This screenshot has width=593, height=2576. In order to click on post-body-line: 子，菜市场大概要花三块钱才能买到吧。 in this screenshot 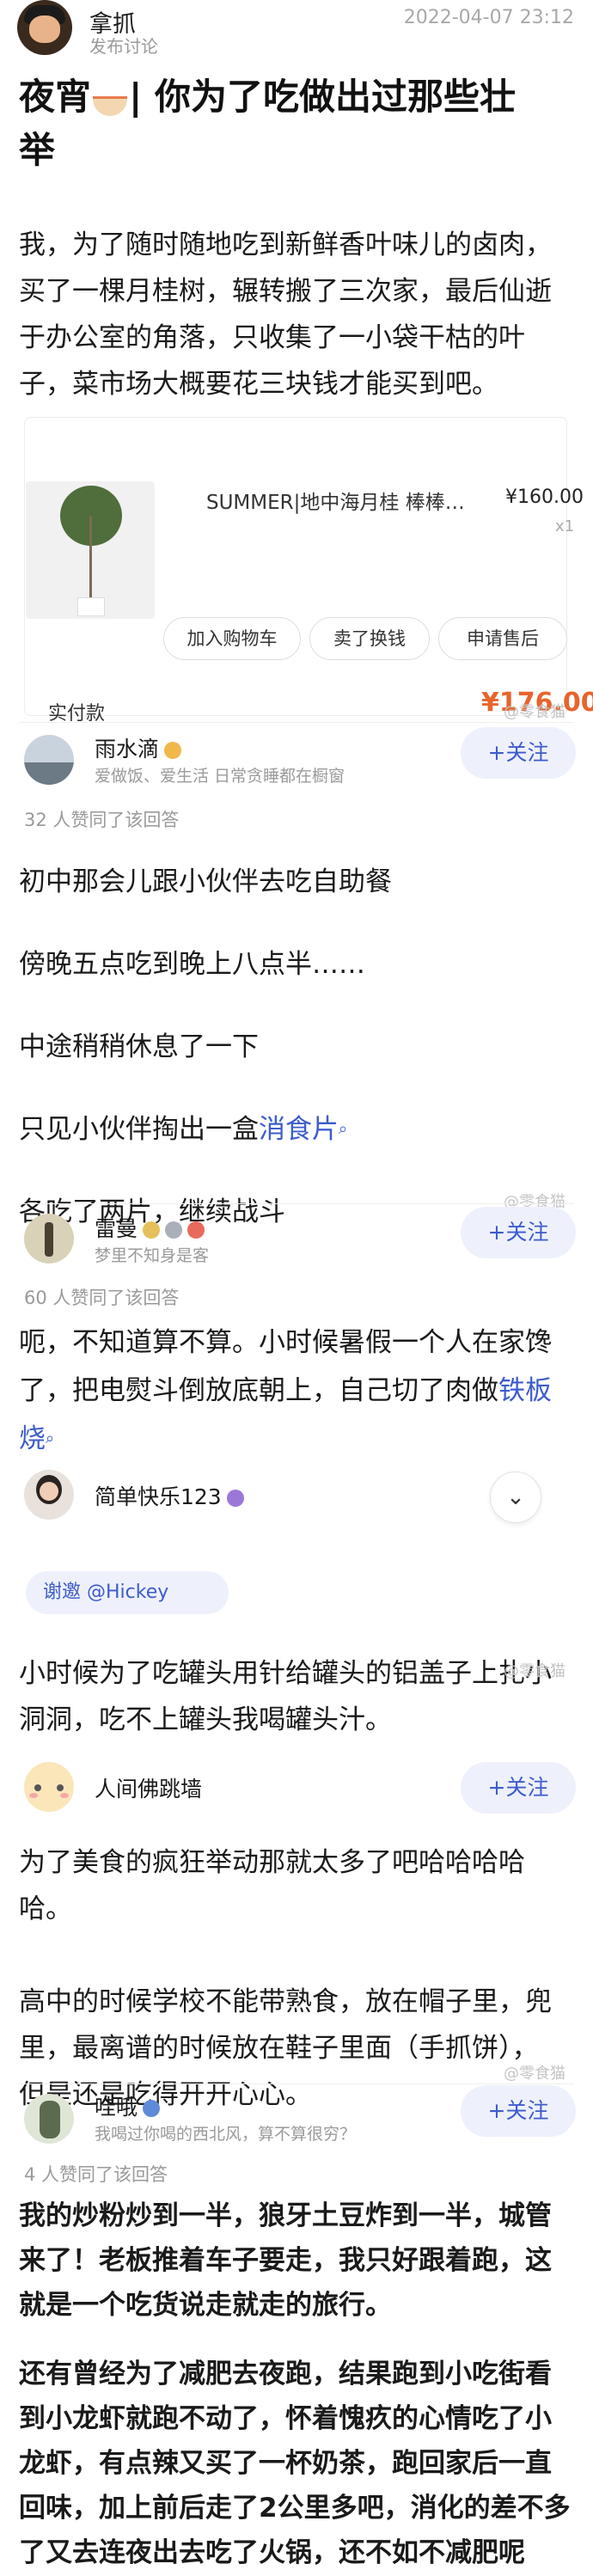, I will do `click(258, 384)`.